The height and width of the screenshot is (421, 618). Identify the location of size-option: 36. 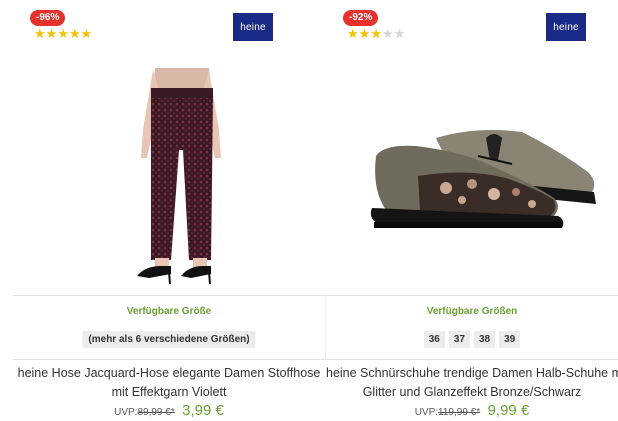
(434, 339).